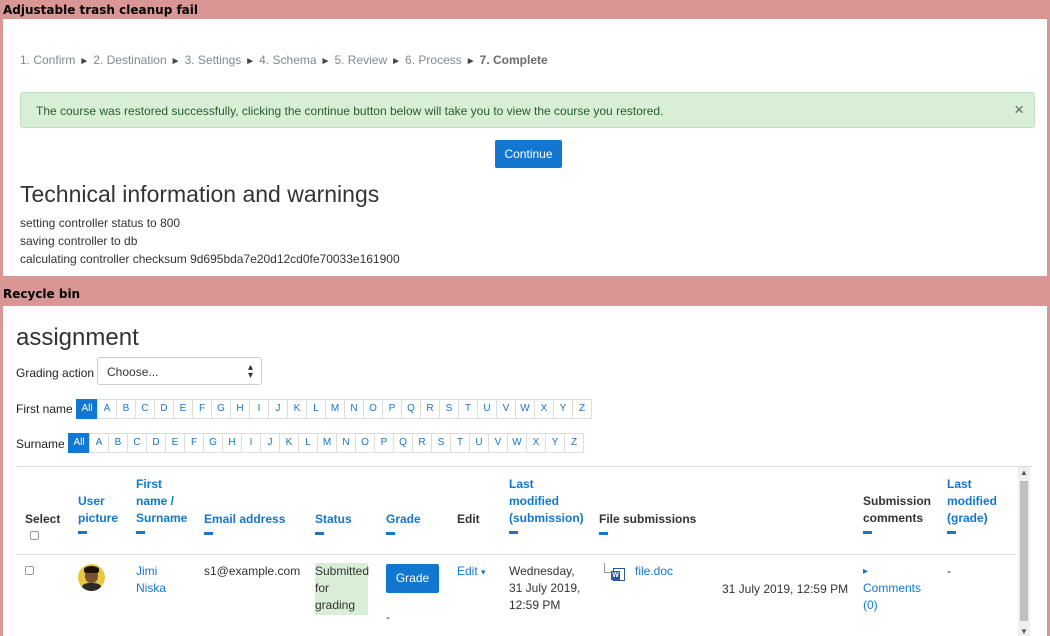 The image size is (1050, 636). Describe the element at coordinates (403, 443) in the screenshot. I see `sn-letter-q: Q` at that location.